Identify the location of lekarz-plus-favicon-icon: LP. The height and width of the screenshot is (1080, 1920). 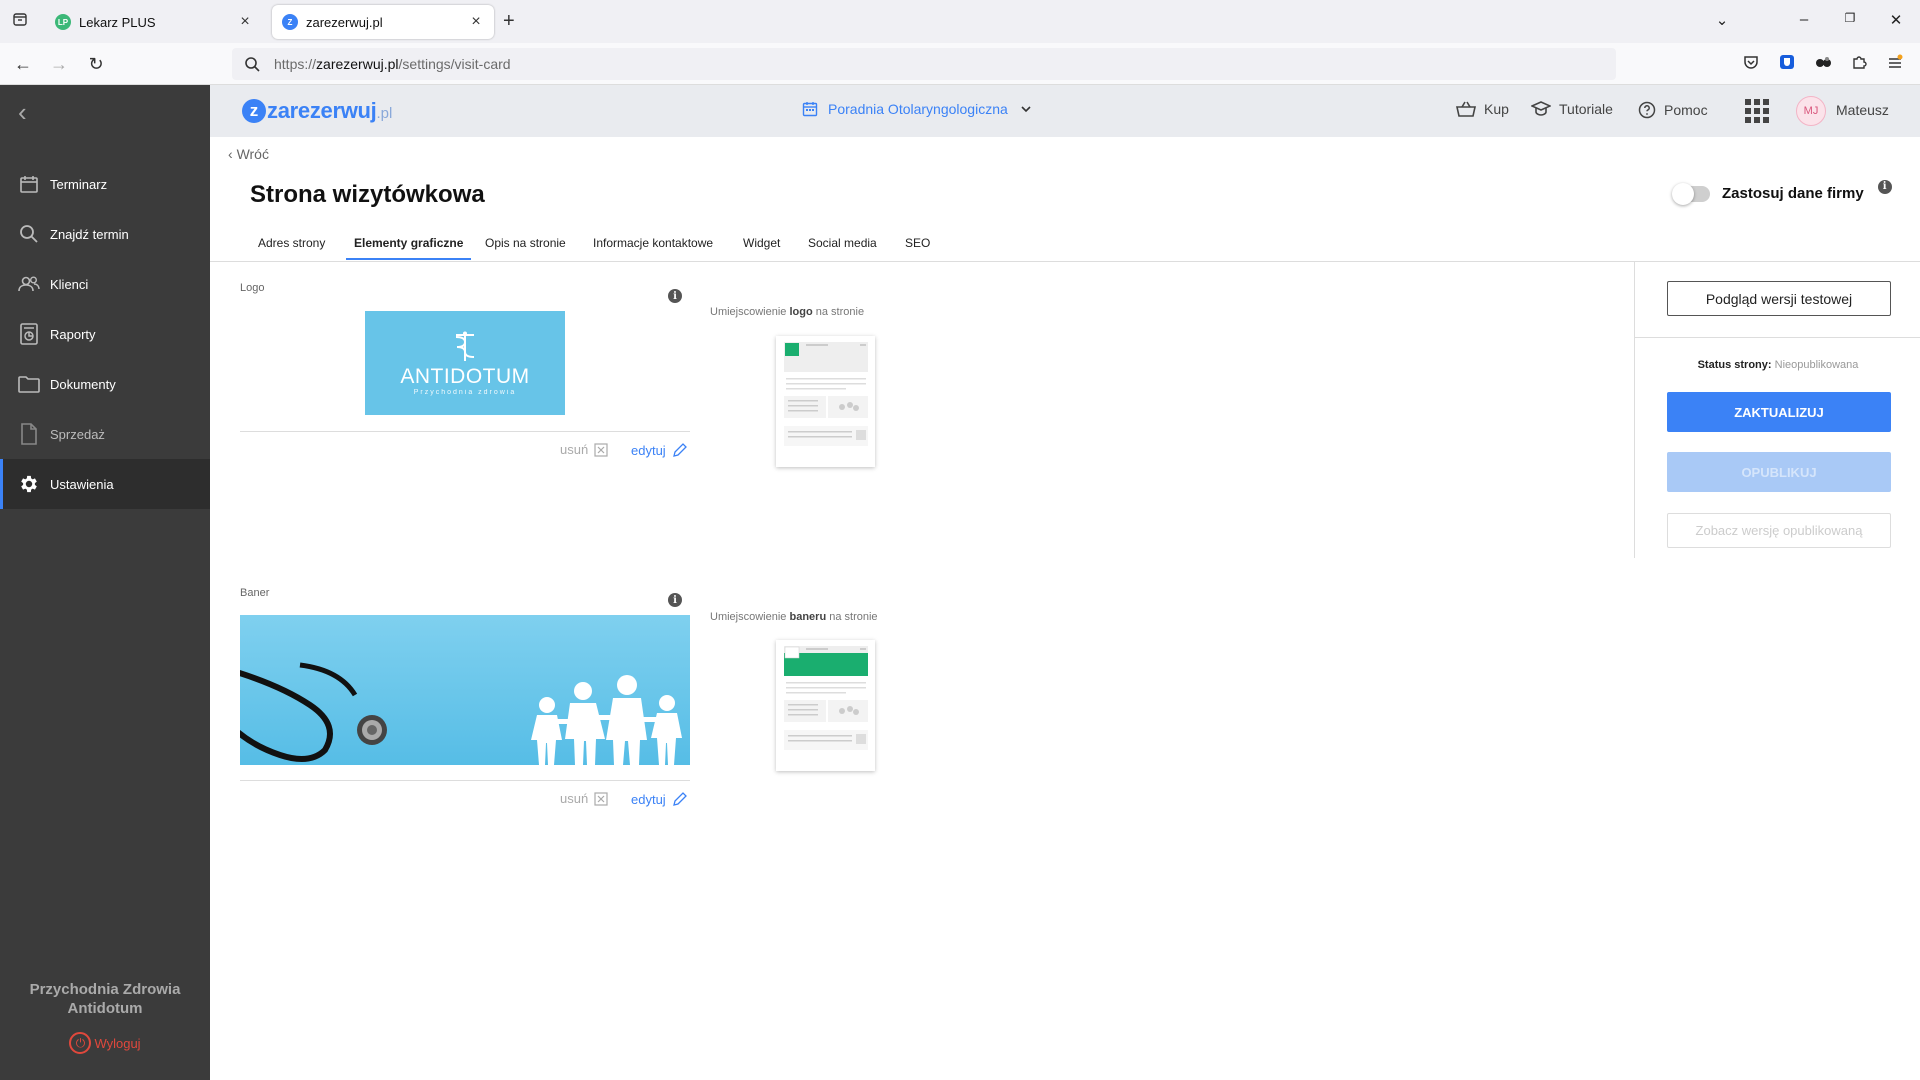
(63, 22).